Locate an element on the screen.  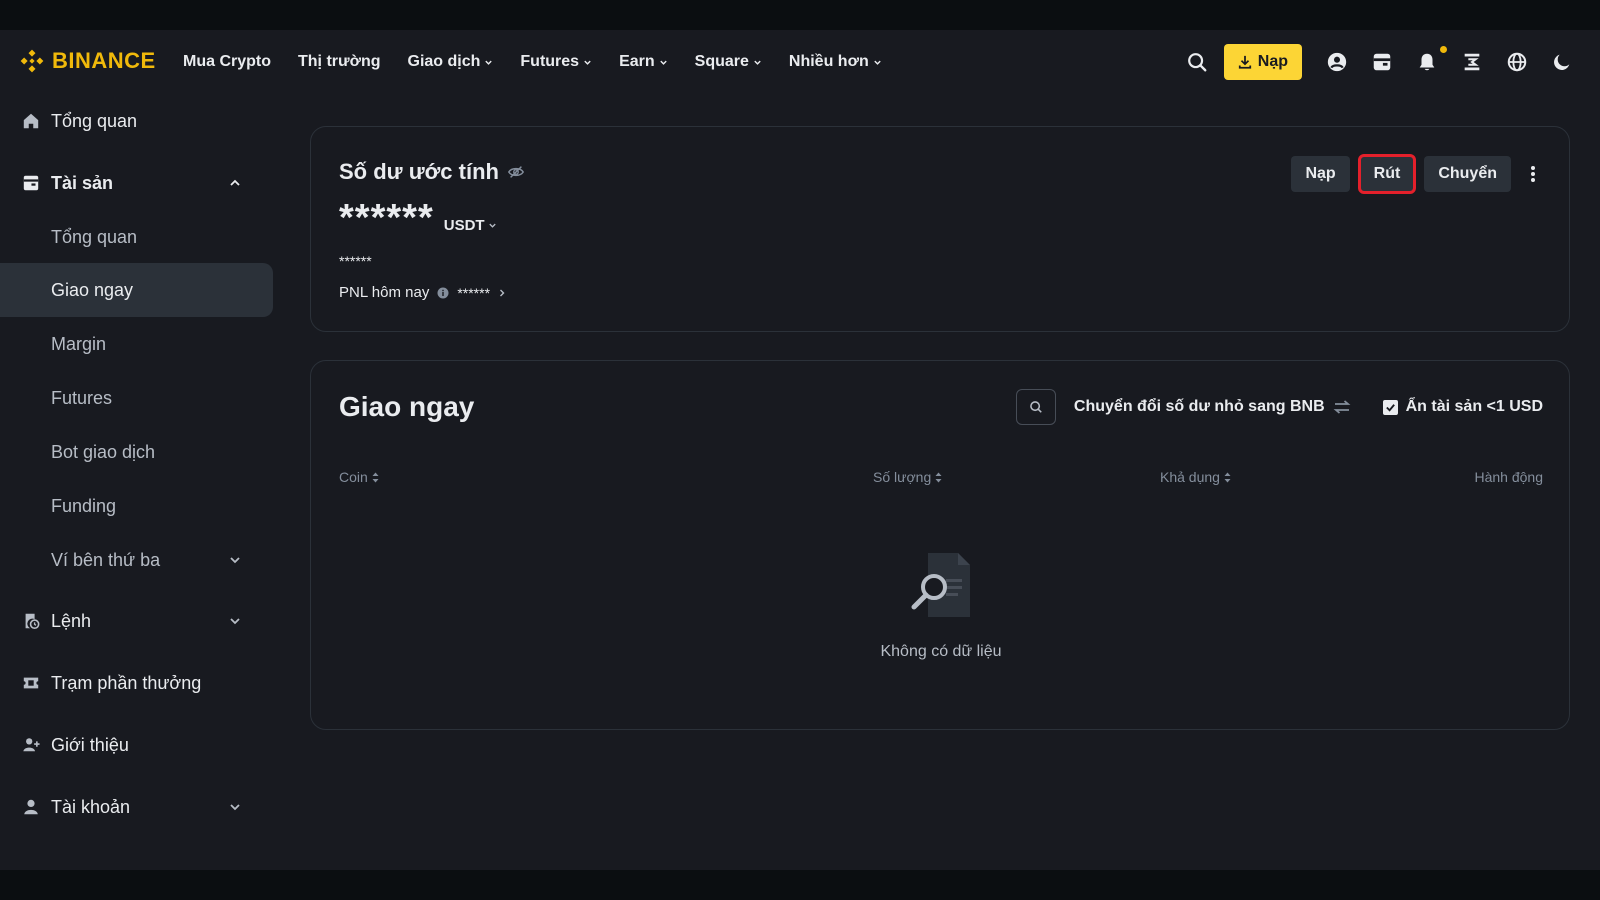
info-icon is located at coordinates (443, 292).